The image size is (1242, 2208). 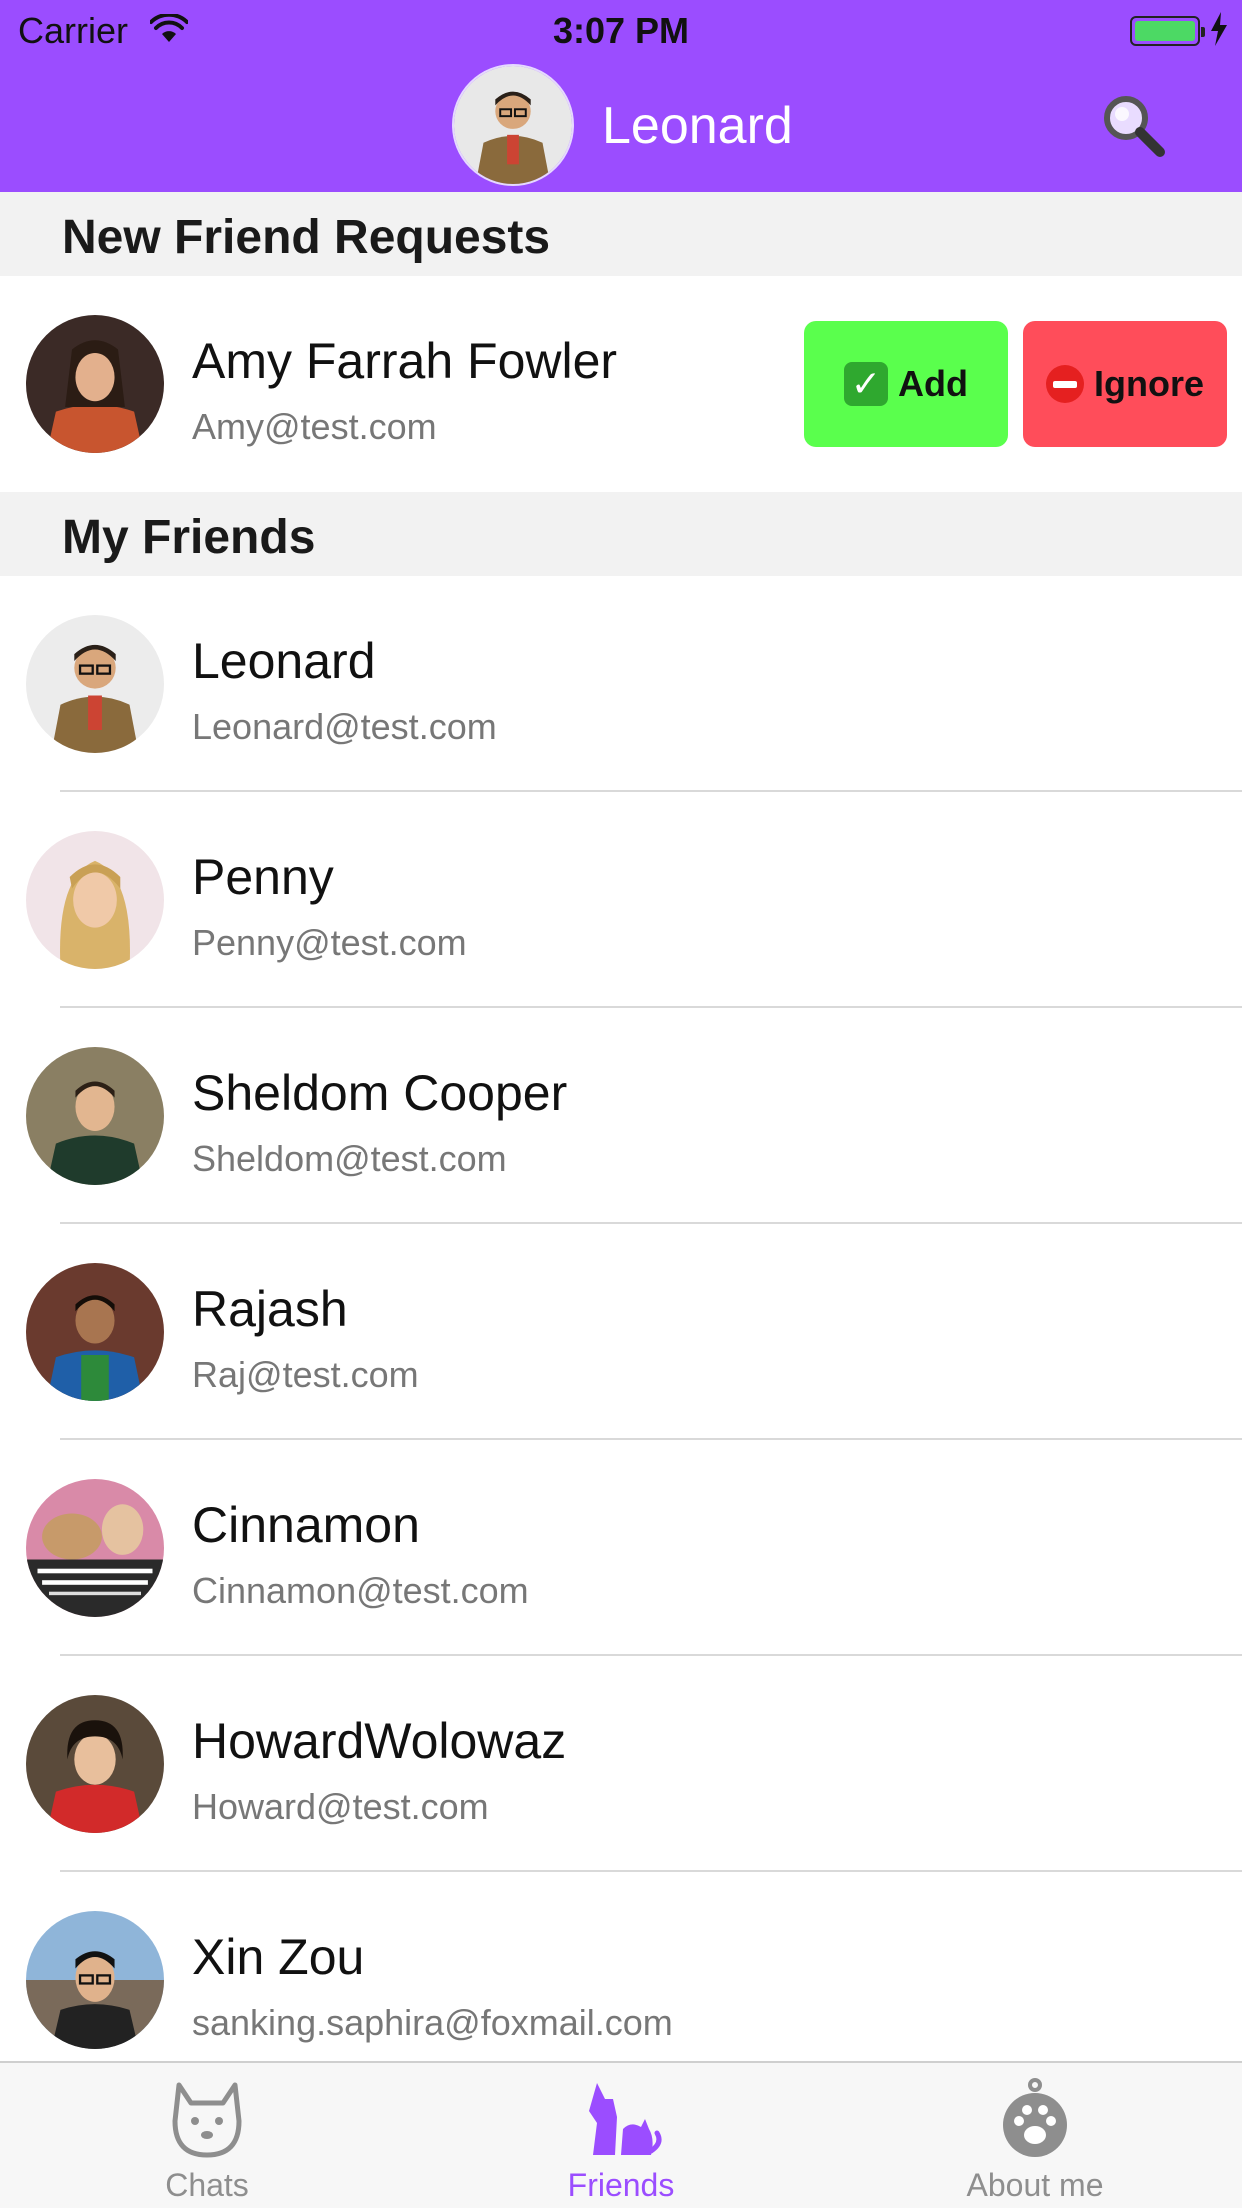 I want to click on dog-cat-icon, so click(x=625, y=2119).